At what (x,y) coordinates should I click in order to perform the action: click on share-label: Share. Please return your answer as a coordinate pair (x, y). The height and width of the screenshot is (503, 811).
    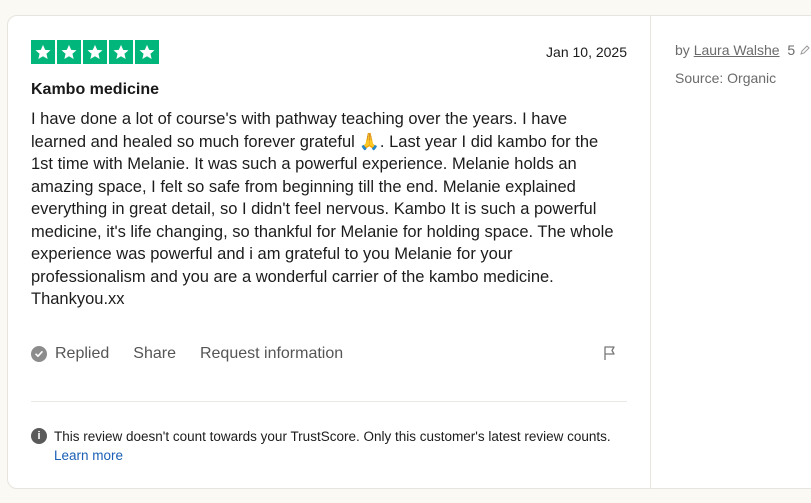
    Looking at the image, I should click on (154, 353).